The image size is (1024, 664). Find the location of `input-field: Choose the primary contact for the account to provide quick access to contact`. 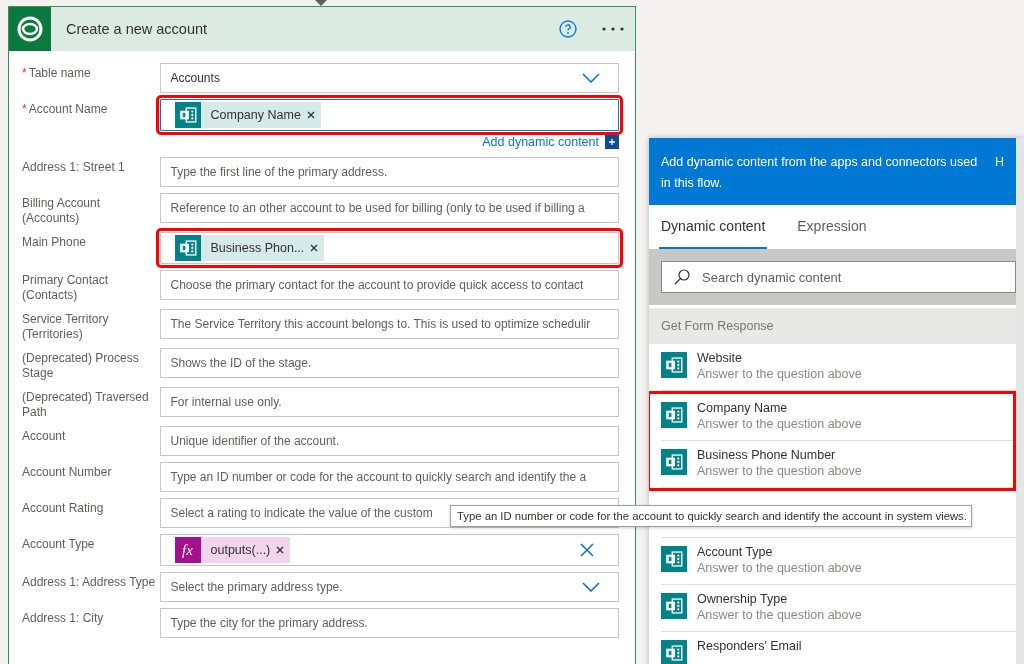

input-field: Choose the primary contact for the account to provide quick access to contact is located at coordinates (389, 285).